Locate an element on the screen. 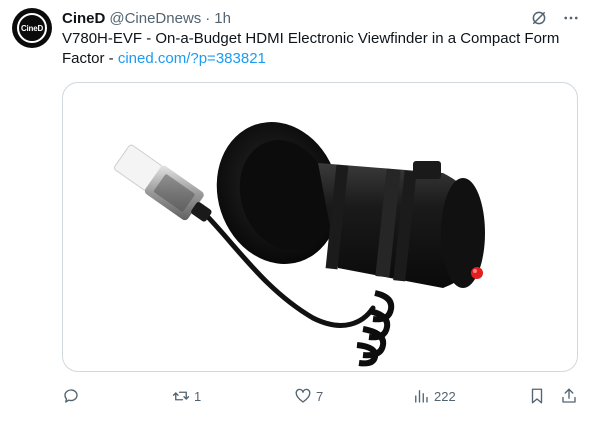 Image resolution: width=606 pixels, height=425 pixels. share-button is located at coordinates (569, 396).